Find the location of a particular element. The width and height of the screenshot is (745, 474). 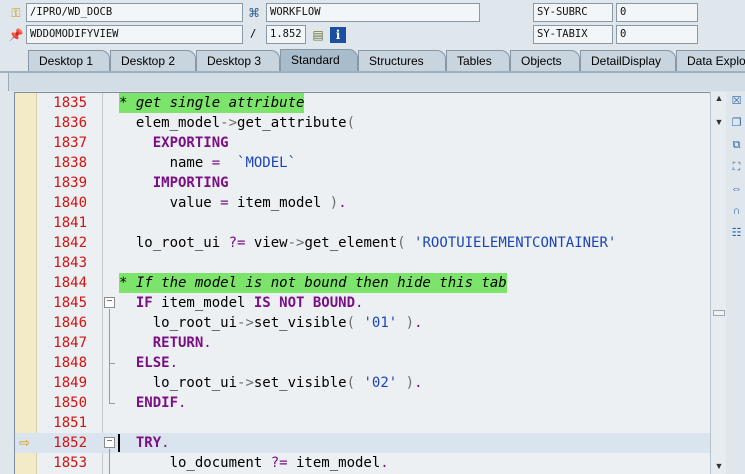

source-icon: ▤ is located at coordinates (318, 35).